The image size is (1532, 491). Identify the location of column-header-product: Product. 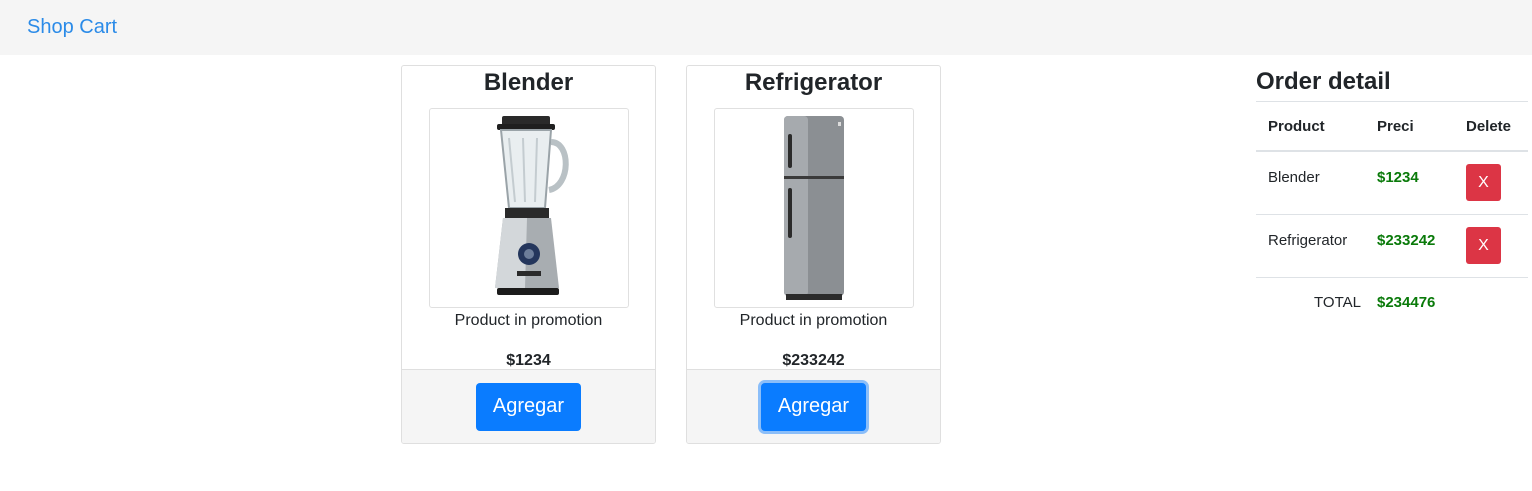
(1310, 126).